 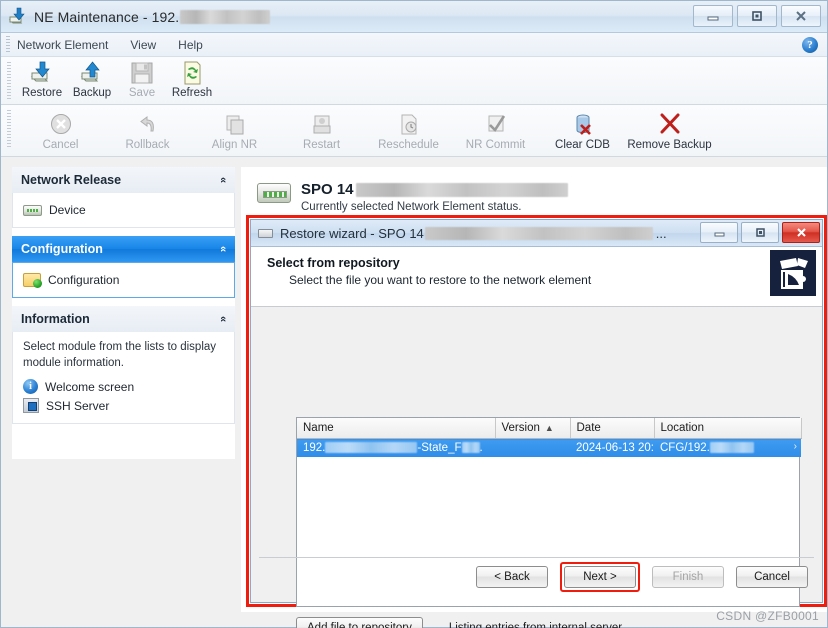 I want to click on toolbar-save-button: Save, so click(x=142, y=78).